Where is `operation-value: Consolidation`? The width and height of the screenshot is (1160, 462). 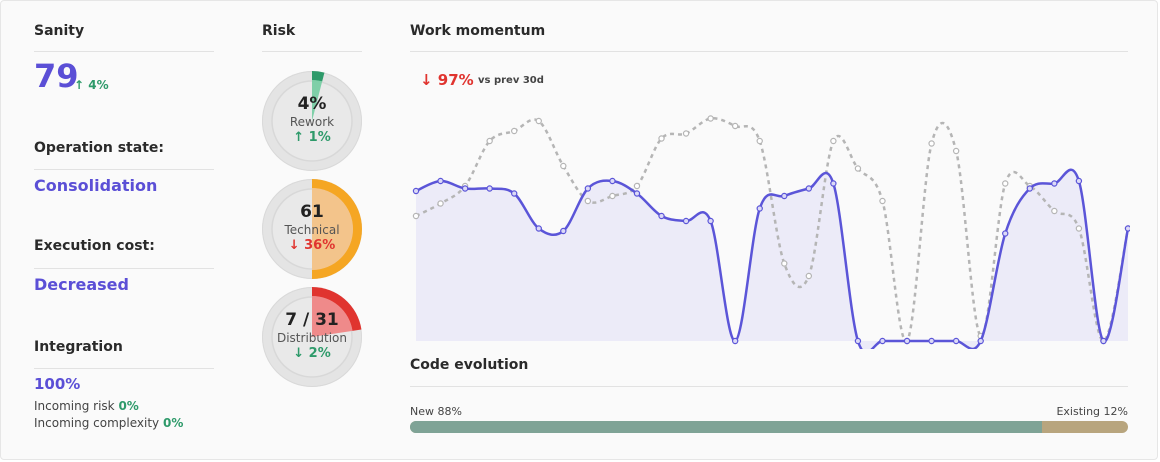 operation-value: Consolidation is located at coordinates (96, 185).